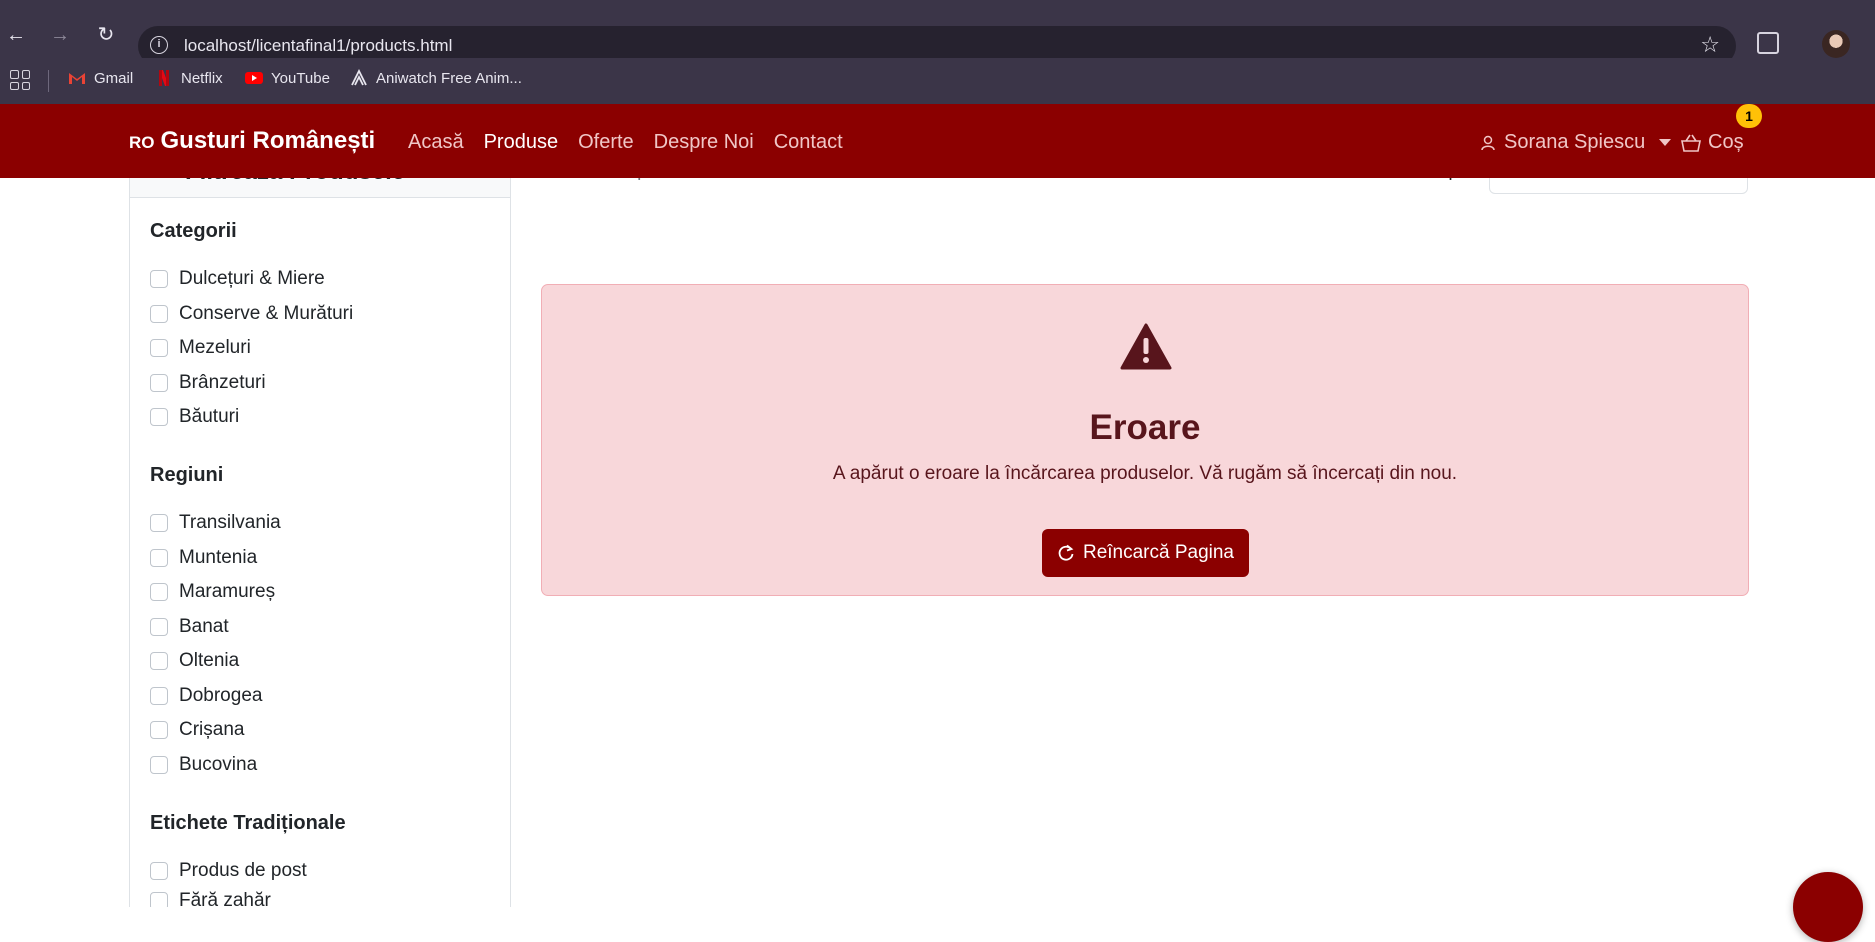 The image size is (1875, 942). What do you see at coordinates (254, 78) in the screenshot?
I see `youtube-icon` at bounding box center [254, 78].